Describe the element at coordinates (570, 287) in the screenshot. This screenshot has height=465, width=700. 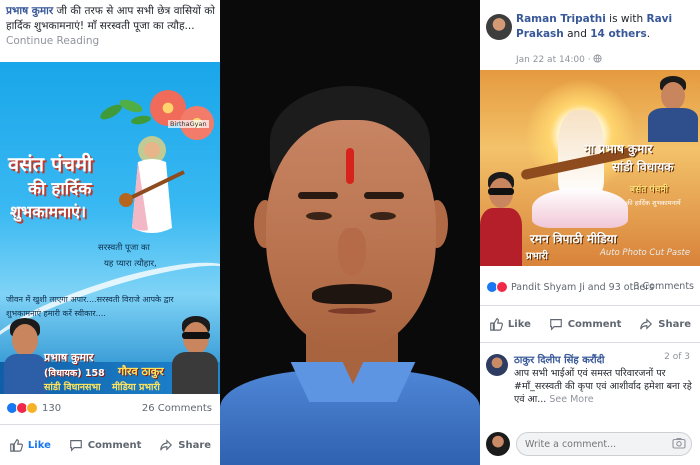
I see `reactions-summary: Pandit Shyam Ji and 93 others` at that location.